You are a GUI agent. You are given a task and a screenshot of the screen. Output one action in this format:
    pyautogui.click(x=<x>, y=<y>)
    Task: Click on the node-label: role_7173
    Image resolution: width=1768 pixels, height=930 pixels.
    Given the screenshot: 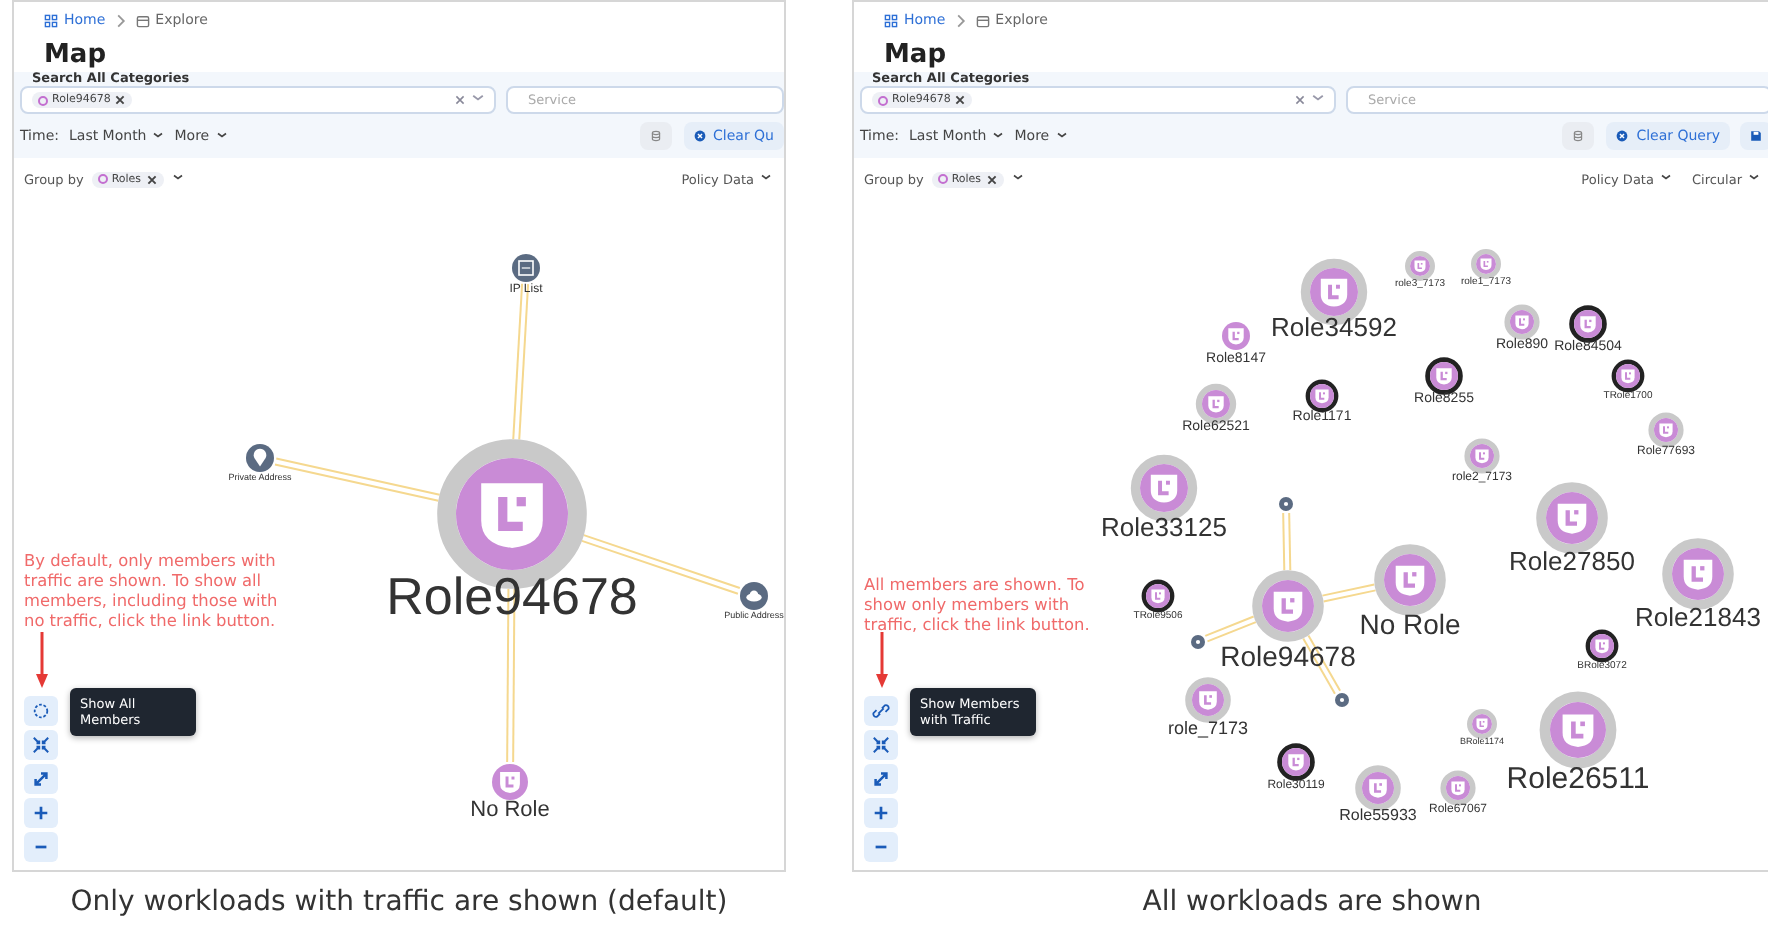 What is the action you would take?
    pyautogui.click(x=1208, y=728)
    